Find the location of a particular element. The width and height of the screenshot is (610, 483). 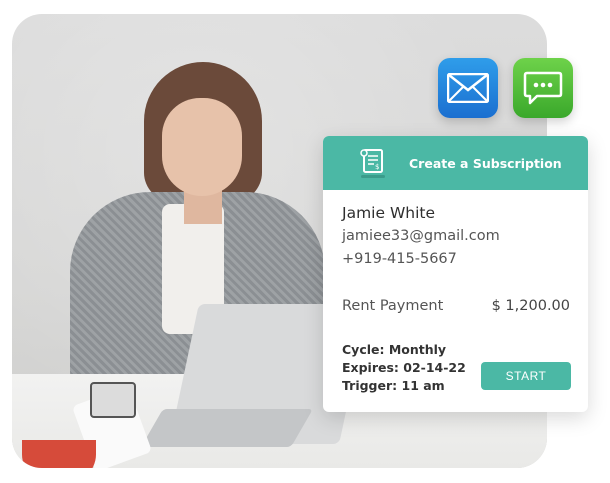

card-title: Create a Subscription is located at coordinates (485, 163).